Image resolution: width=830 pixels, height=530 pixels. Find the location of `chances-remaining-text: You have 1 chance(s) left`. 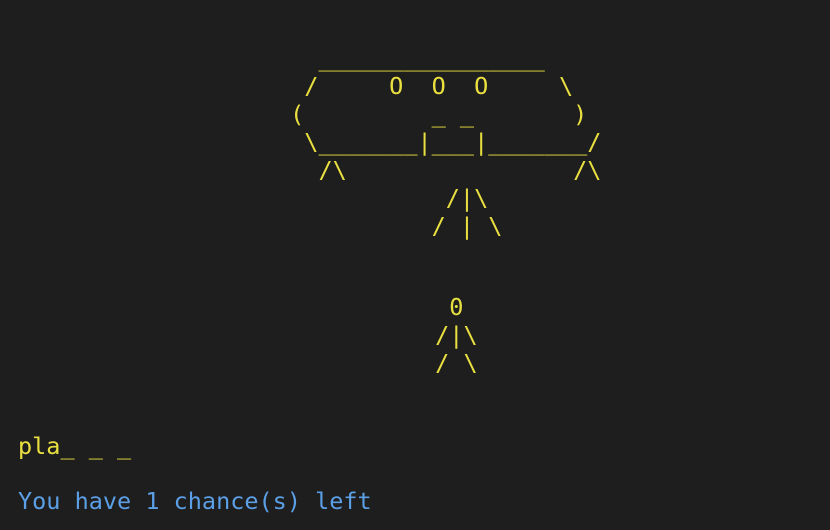

chances-remaining-text: You have 1 chance(s) left is located at coordinates (195, 501).